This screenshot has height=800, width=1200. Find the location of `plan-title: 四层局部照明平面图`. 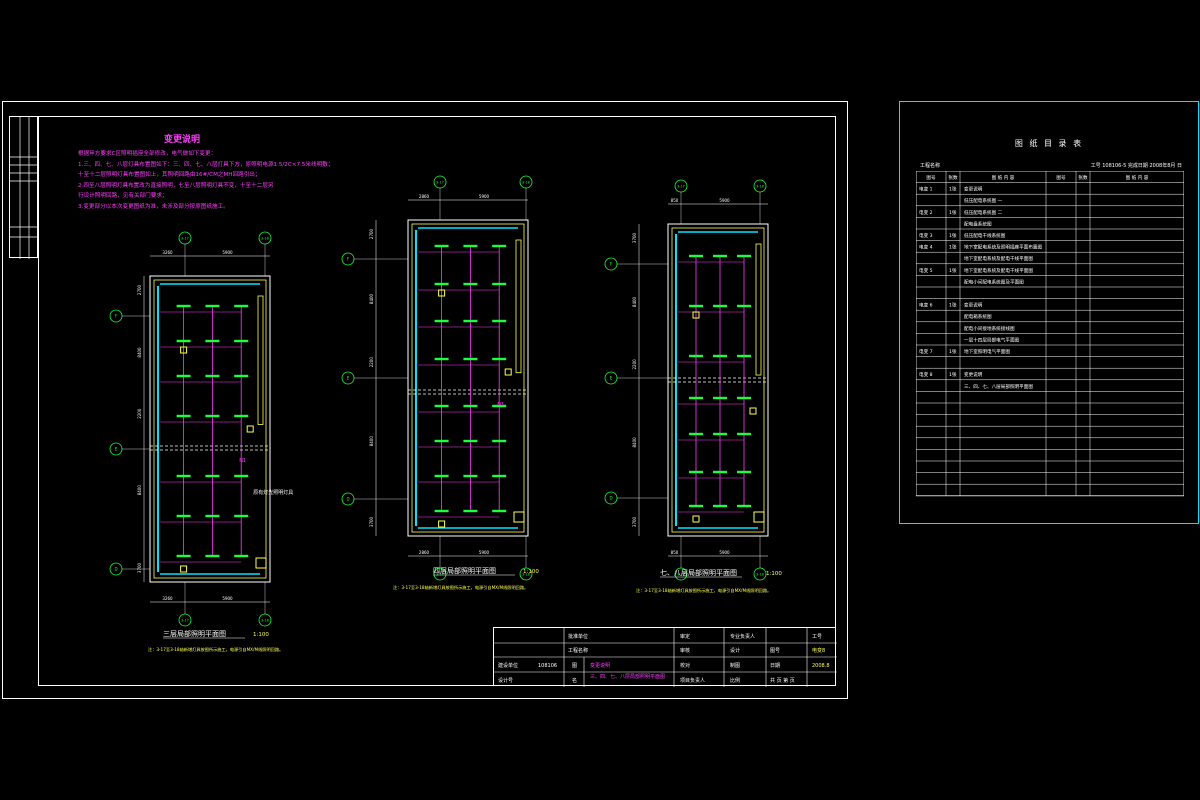

plan-title: 四层局部照明平面图 is located at coordinates (464, 570).